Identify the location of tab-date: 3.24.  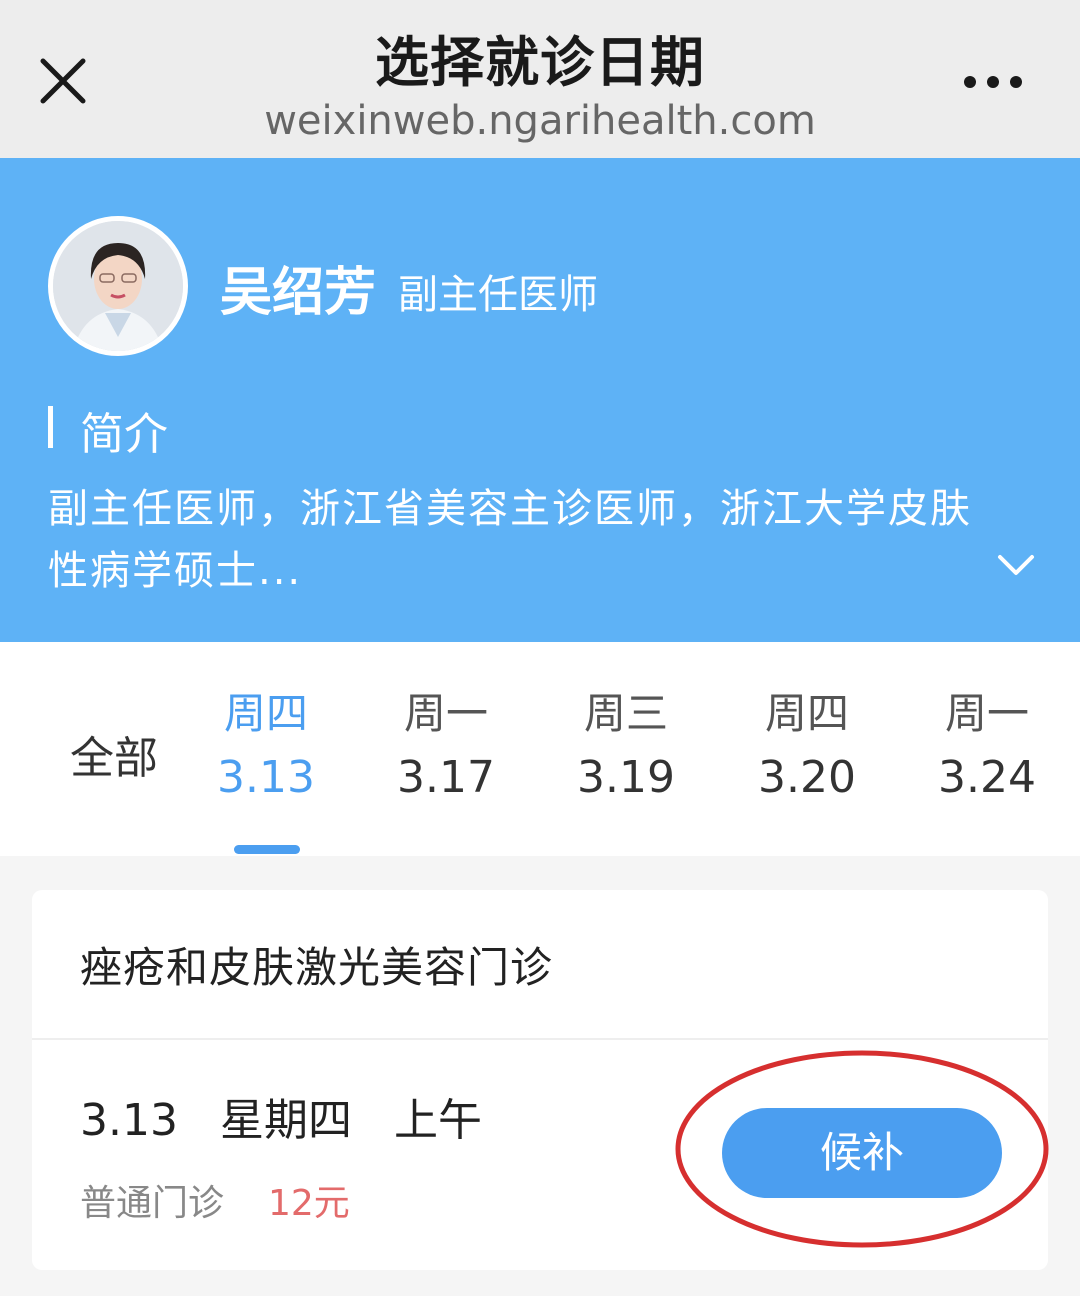
(987, 777).